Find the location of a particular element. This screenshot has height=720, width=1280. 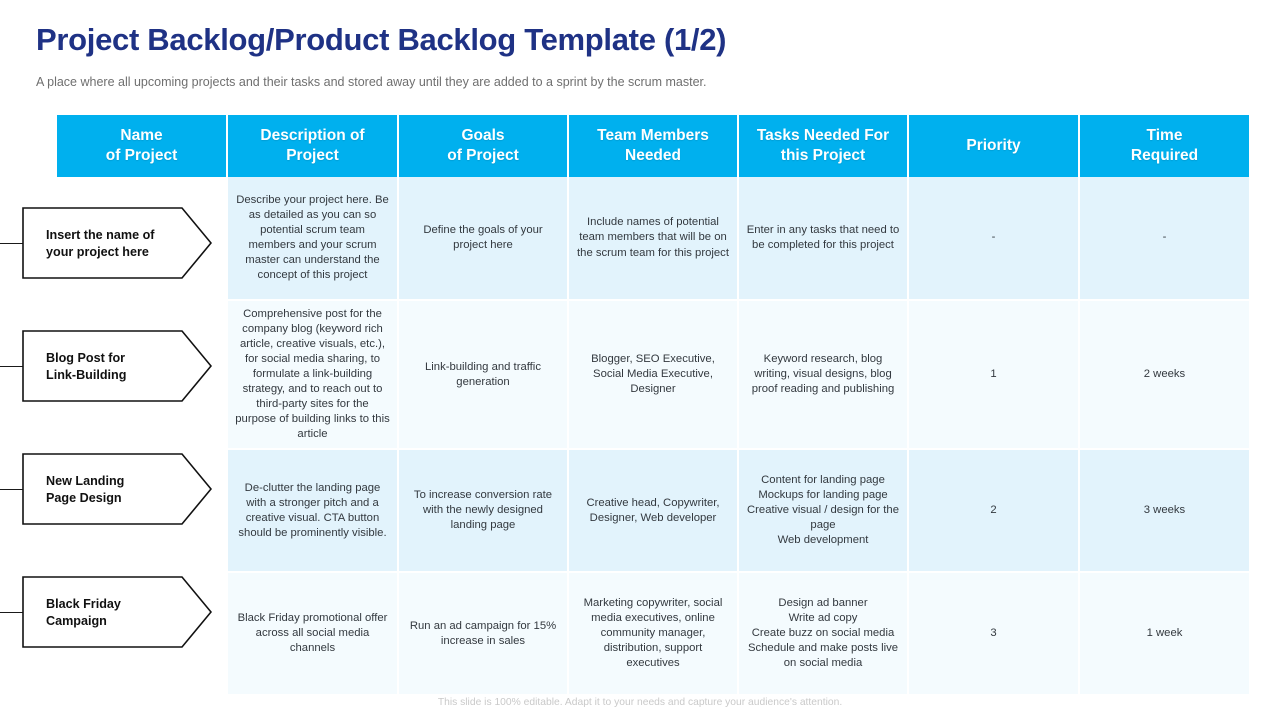

cell-priority: 1 is located at coordinates (993, 375).